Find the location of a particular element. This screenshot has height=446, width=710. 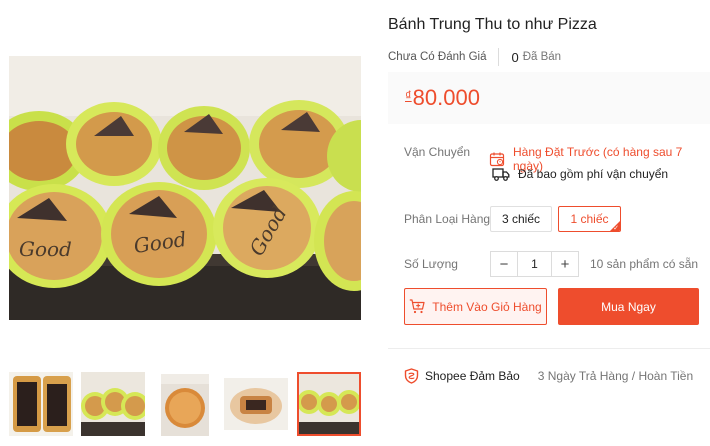

quantity-label: Số Lượng is located at coordinates (431, 264).